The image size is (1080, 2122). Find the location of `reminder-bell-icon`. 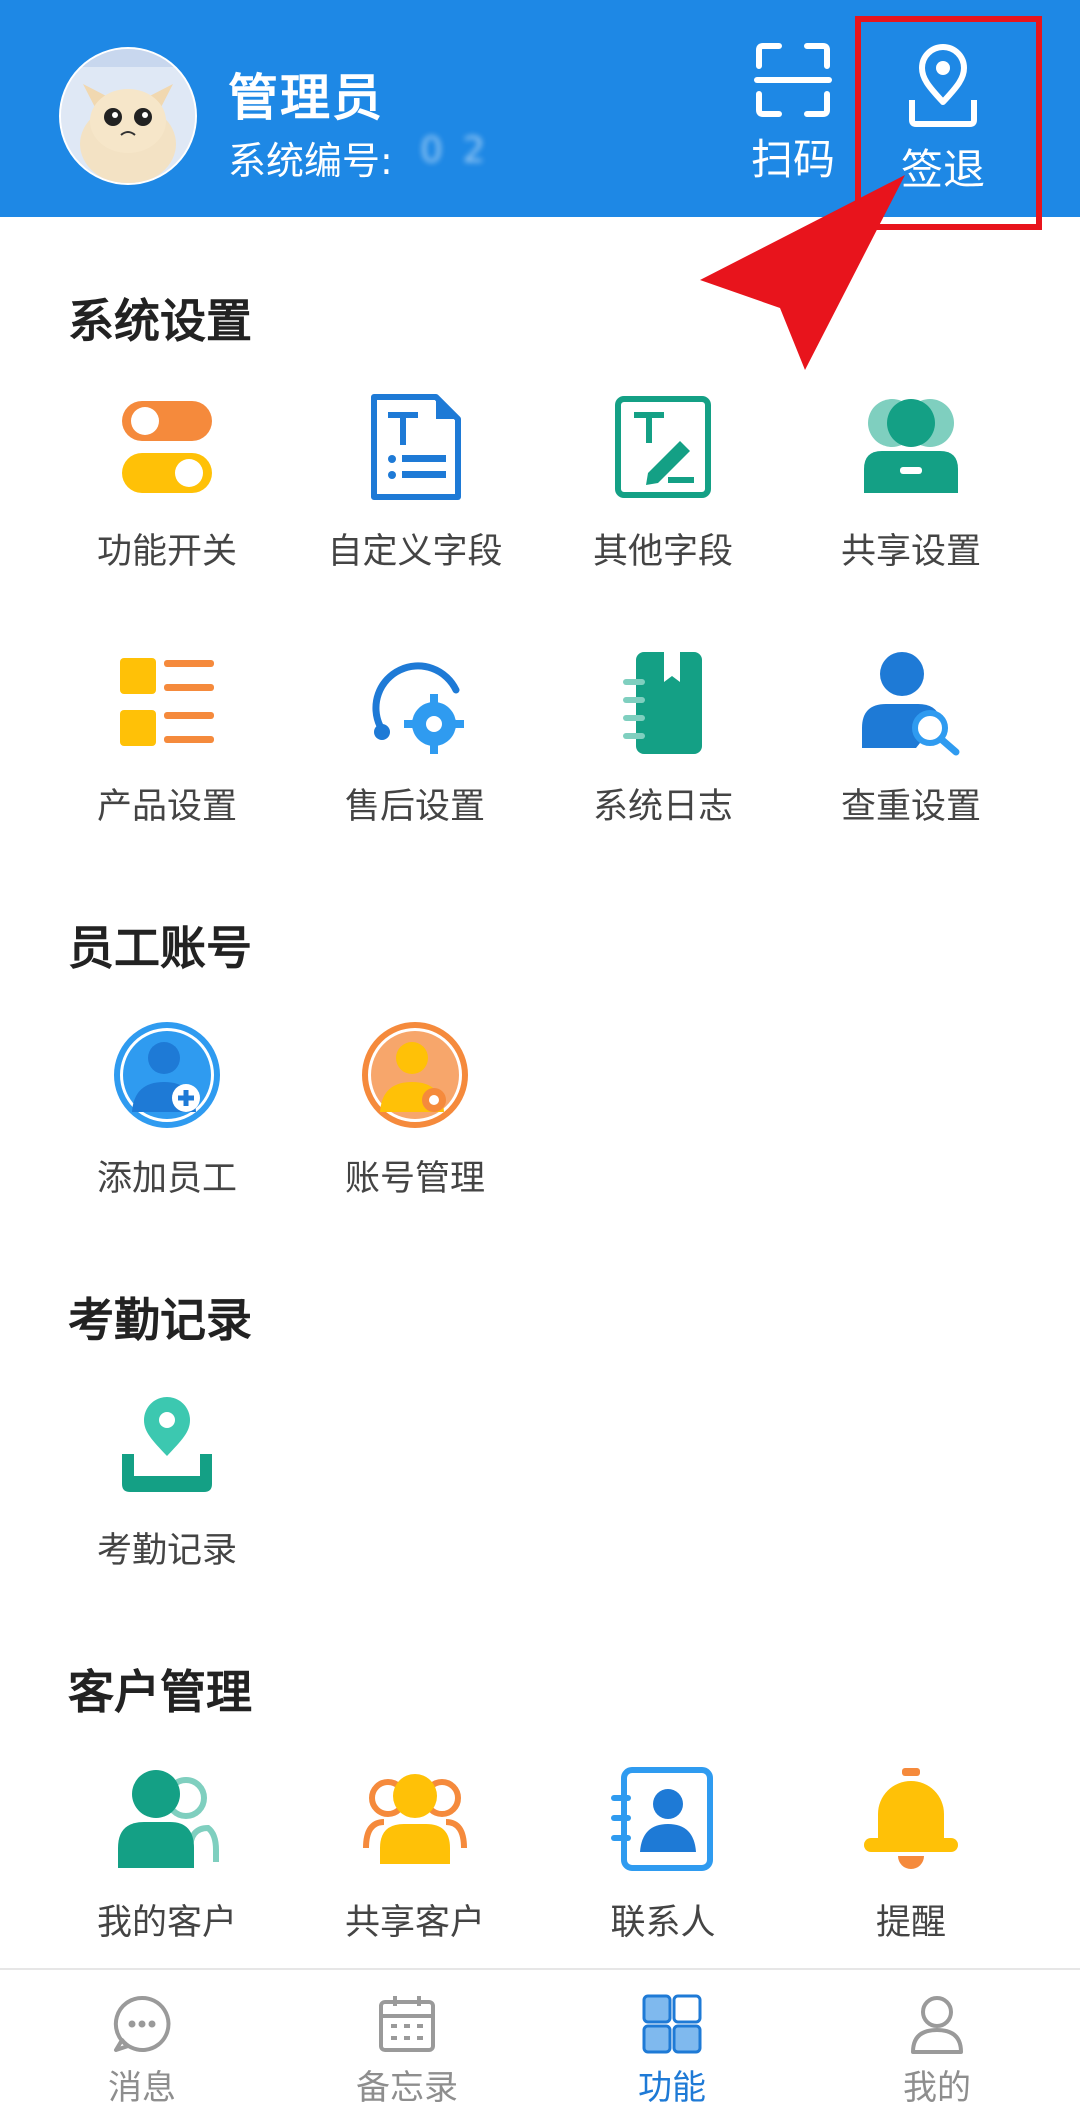

reminder-bell-icon is located at coordinates (911, 1818).